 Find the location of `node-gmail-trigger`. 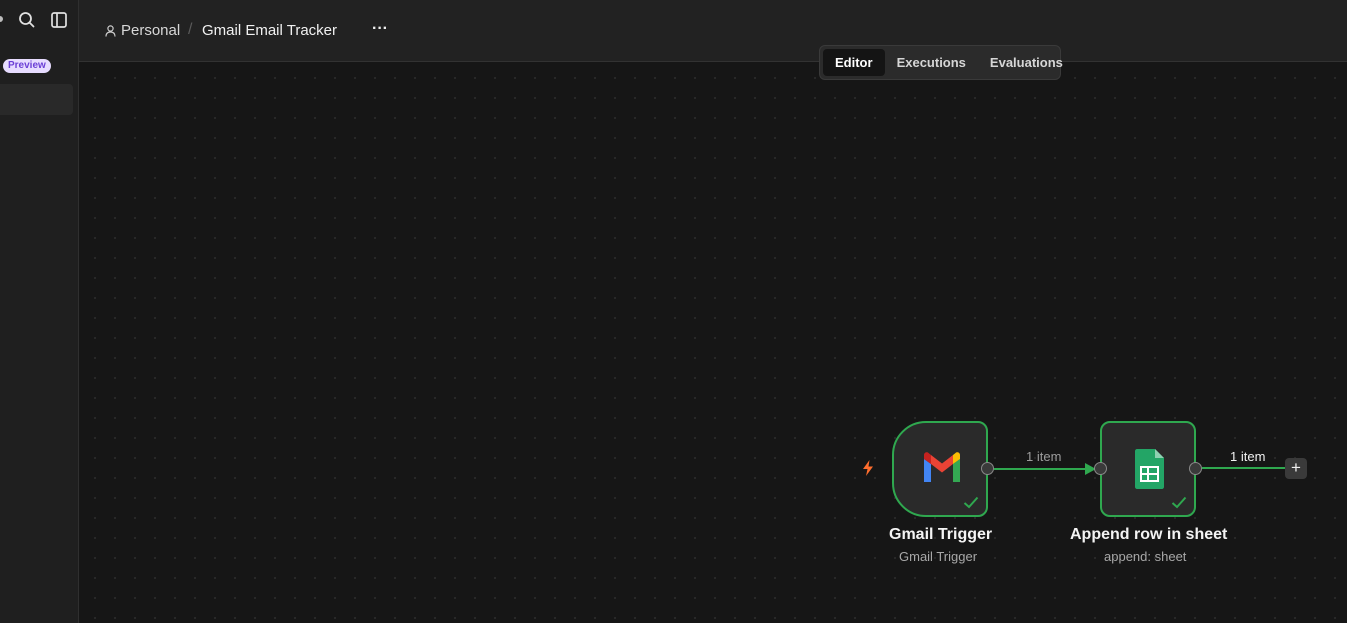

node-gmail-trigger is located at coordinates (940, 469).